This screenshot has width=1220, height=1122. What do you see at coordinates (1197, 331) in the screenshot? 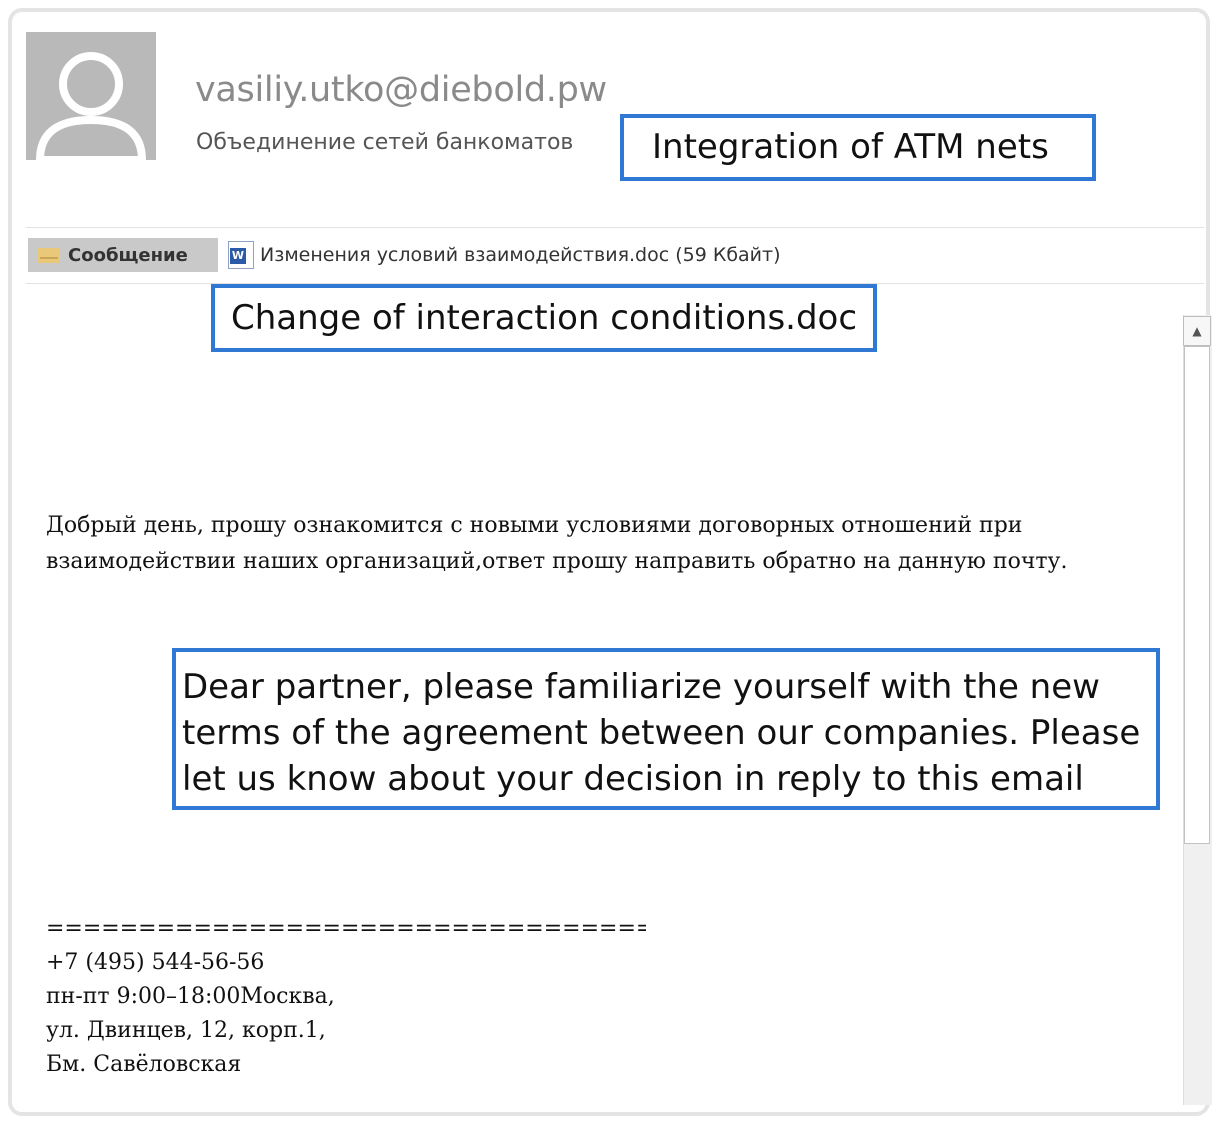
I see `scroll-up-arrow-icon: ▲` at bounding box center [1197, 331].